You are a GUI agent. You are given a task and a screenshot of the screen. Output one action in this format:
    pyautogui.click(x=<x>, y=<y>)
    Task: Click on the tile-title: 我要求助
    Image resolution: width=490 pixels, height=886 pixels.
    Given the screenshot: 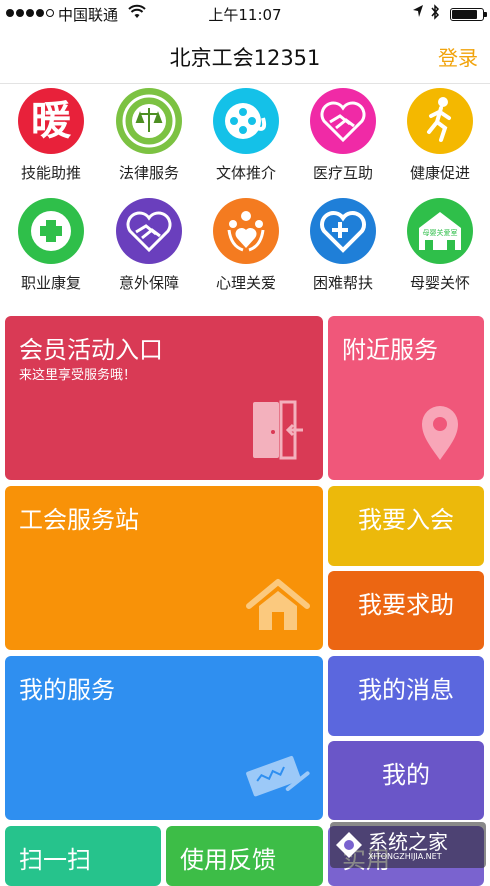 What is the action you would take?
    pyautogui.click(x=406, y=605)
    